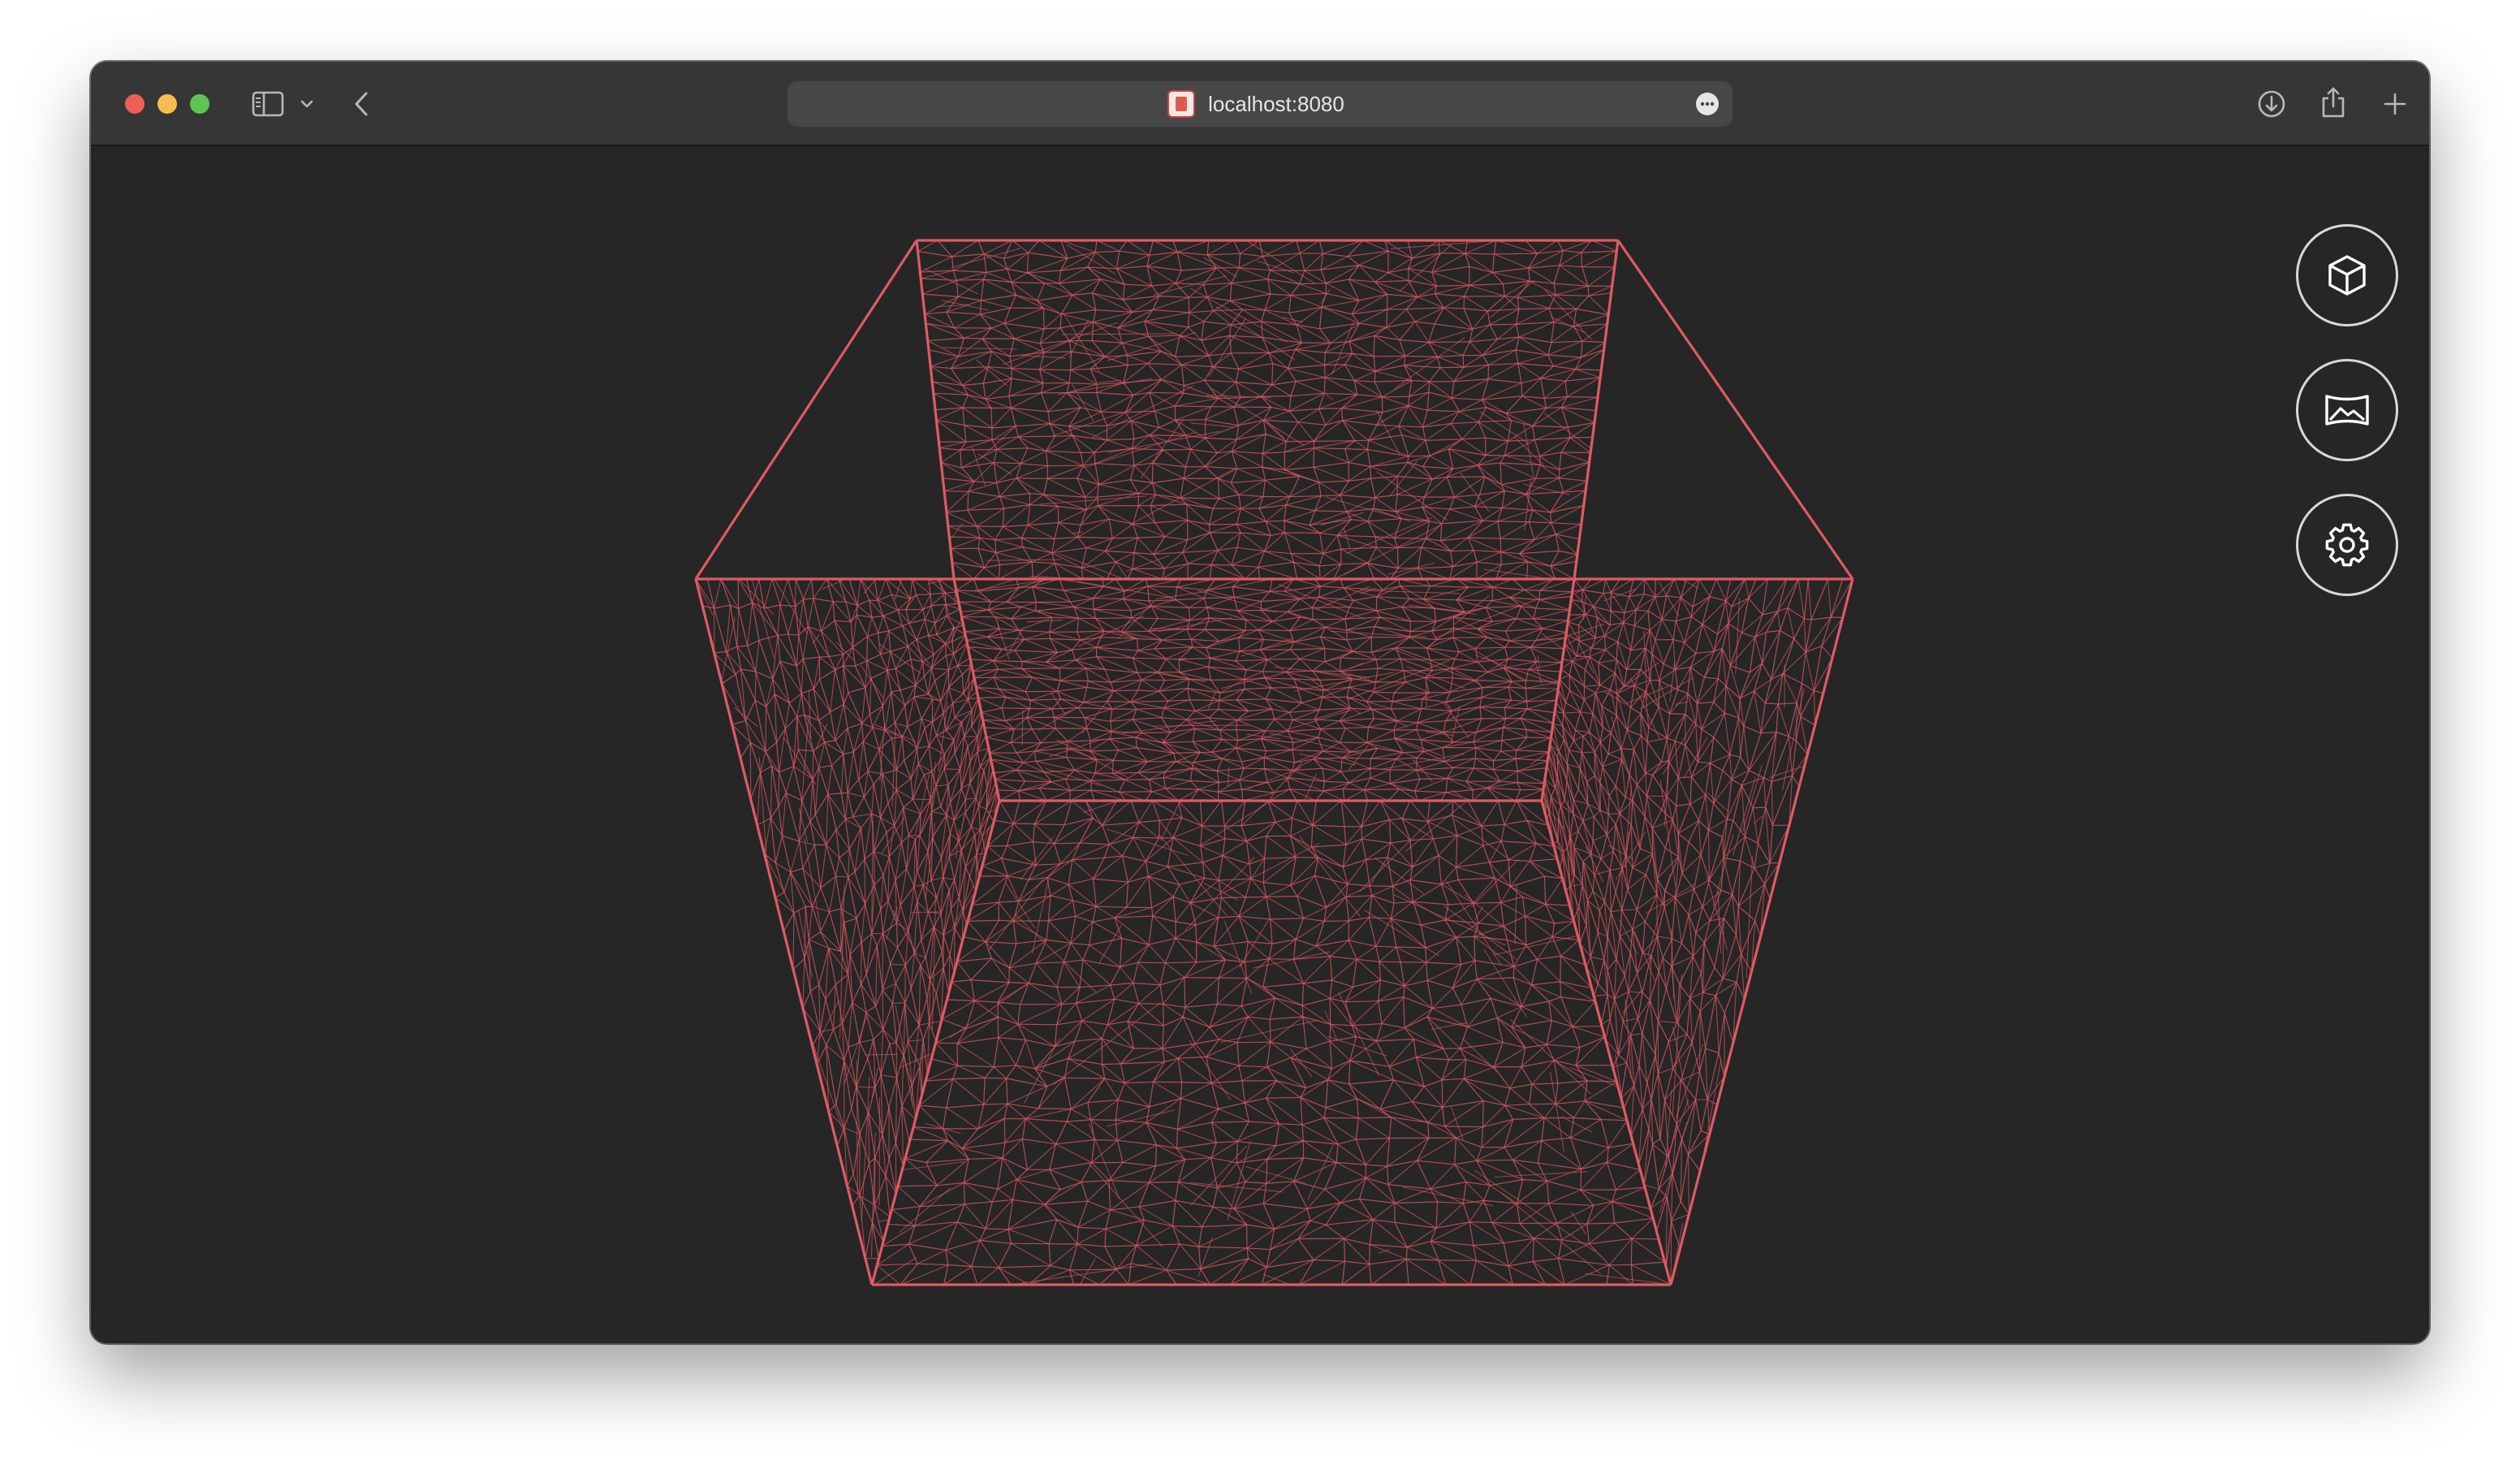 Image resolution: width=2520 pixels, height=1465 pixels. I want to click on plus-icon, so click(2395, 104).